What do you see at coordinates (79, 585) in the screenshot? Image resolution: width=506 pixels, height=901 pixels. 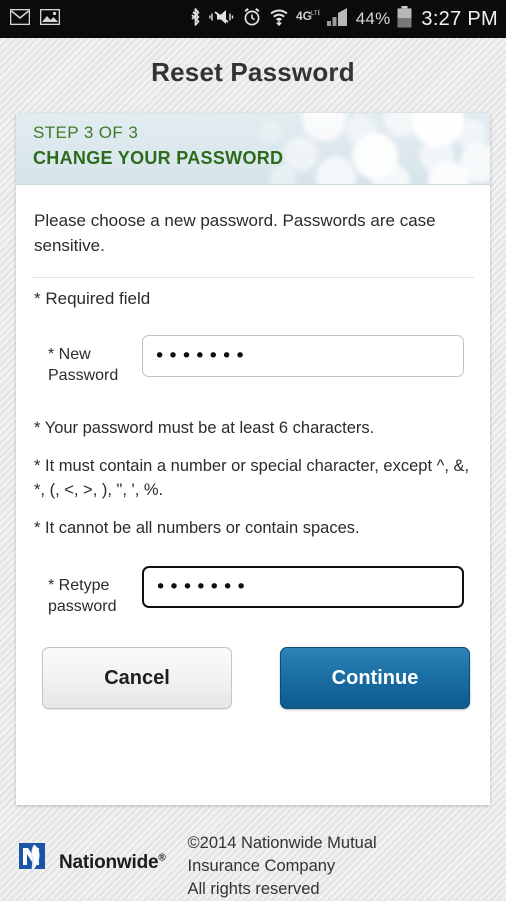 I see `retype-password-label-line1: * Retype` at bounding box center [79, 585].